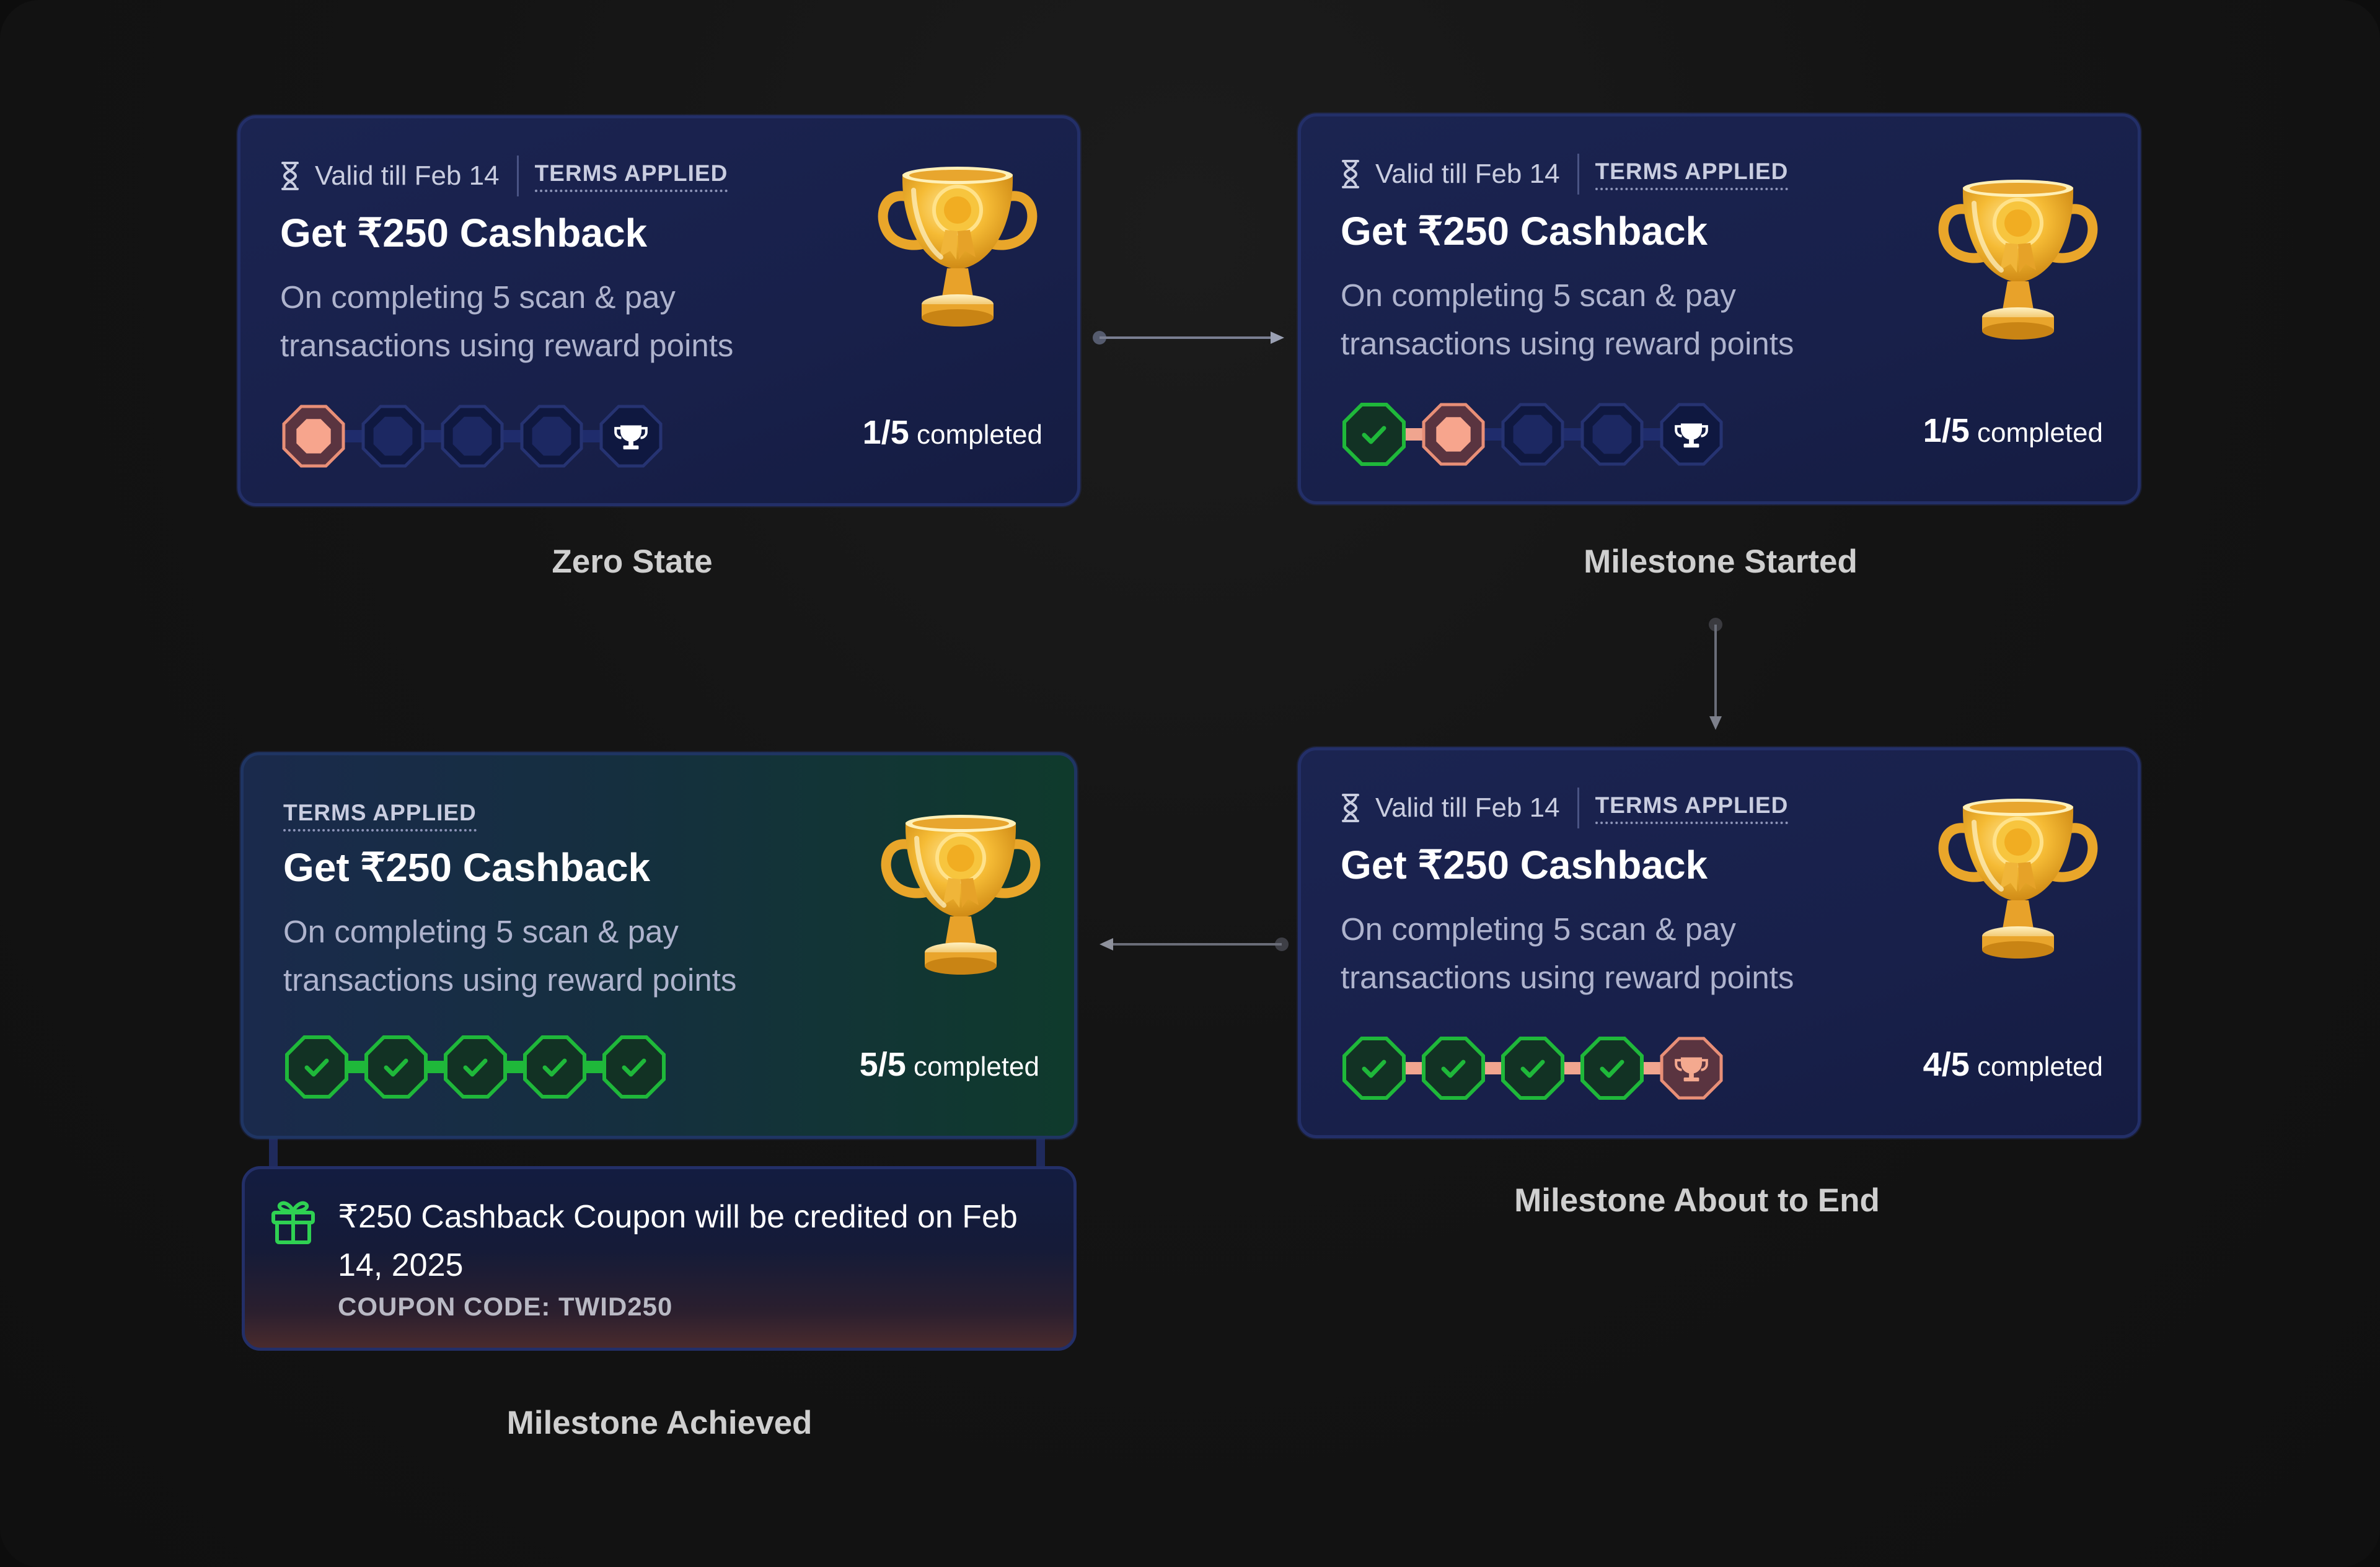  What do you see at coordinates (505, 1307) in the screenshot?
I see `coupon-code: COUPON CODE: TWID250` at bounding box center [505, 1307].